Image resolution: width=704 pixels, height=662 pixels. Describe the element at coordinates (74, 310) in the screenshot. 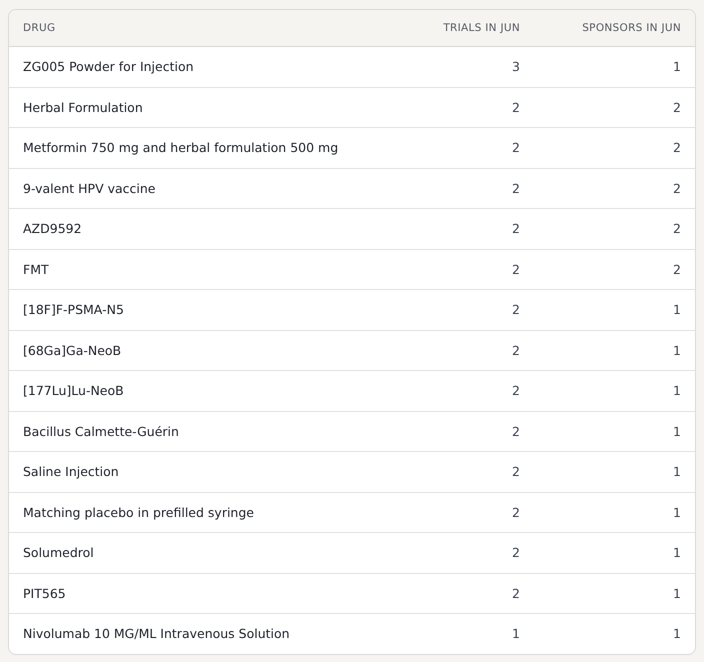

I see `table-cell-text: [18F]F-PSMA-N5` at that location.